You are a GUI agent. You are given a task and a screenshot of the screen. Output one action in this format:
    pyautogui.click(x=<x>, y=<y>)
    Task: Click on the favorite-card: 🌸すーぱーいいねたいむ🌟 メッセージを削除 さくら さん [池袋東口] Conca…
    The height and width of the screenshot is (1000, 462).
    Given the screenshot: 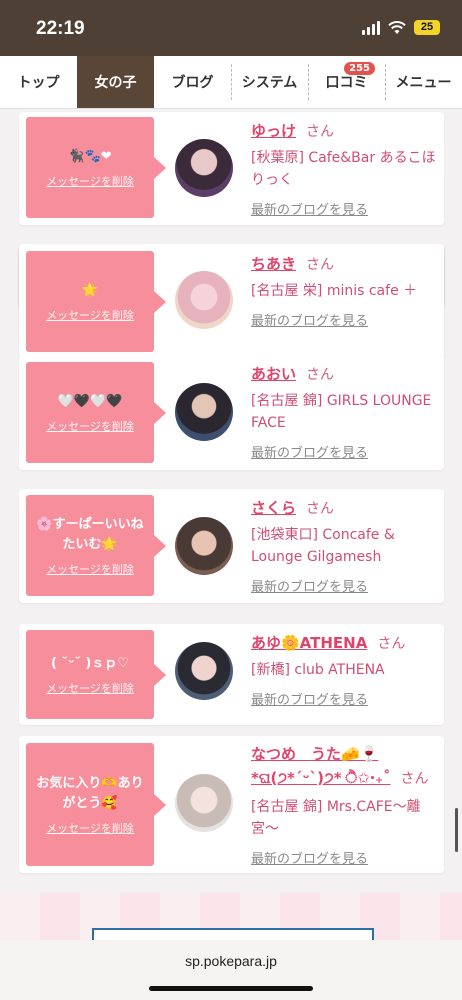 What is the action you would take?
    pyautogui.click(x=231, y=546)
    